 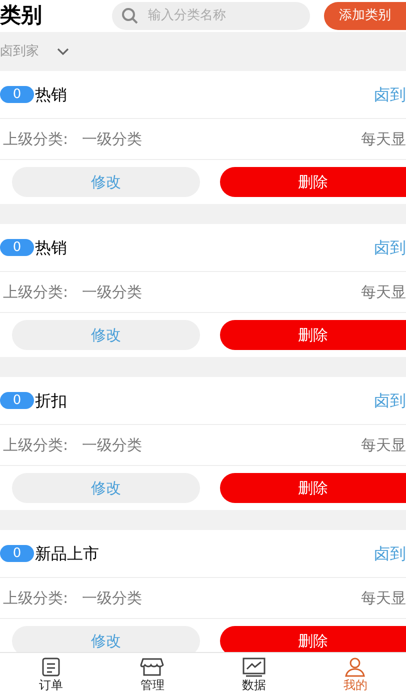 I want to click on chevron-down-icon, so click(x=63, y=52).